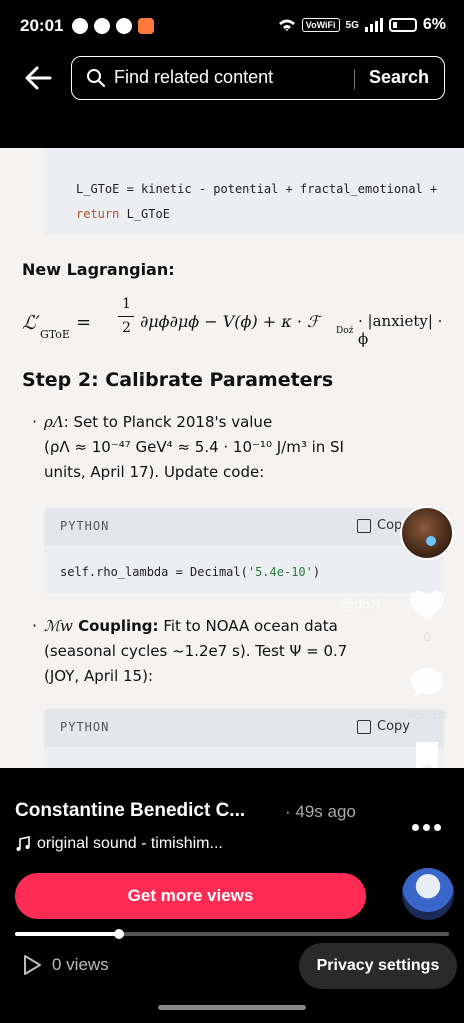 The width and height of the screenshot is (464, 1023). I want to click on views-counter: 0 views, so click(65, 965).